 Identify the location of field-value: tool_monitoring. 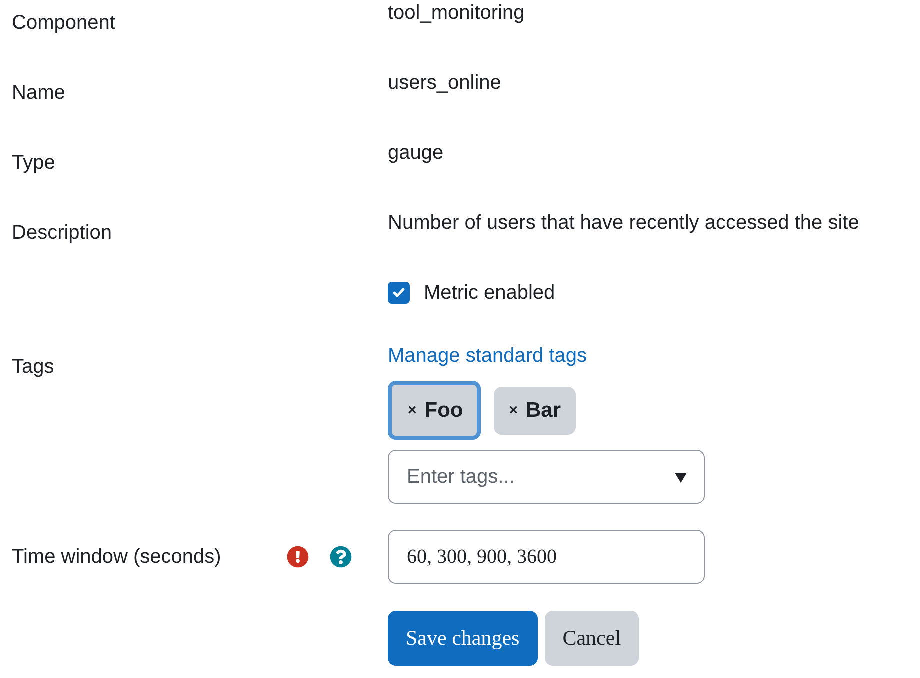
(456, 13).